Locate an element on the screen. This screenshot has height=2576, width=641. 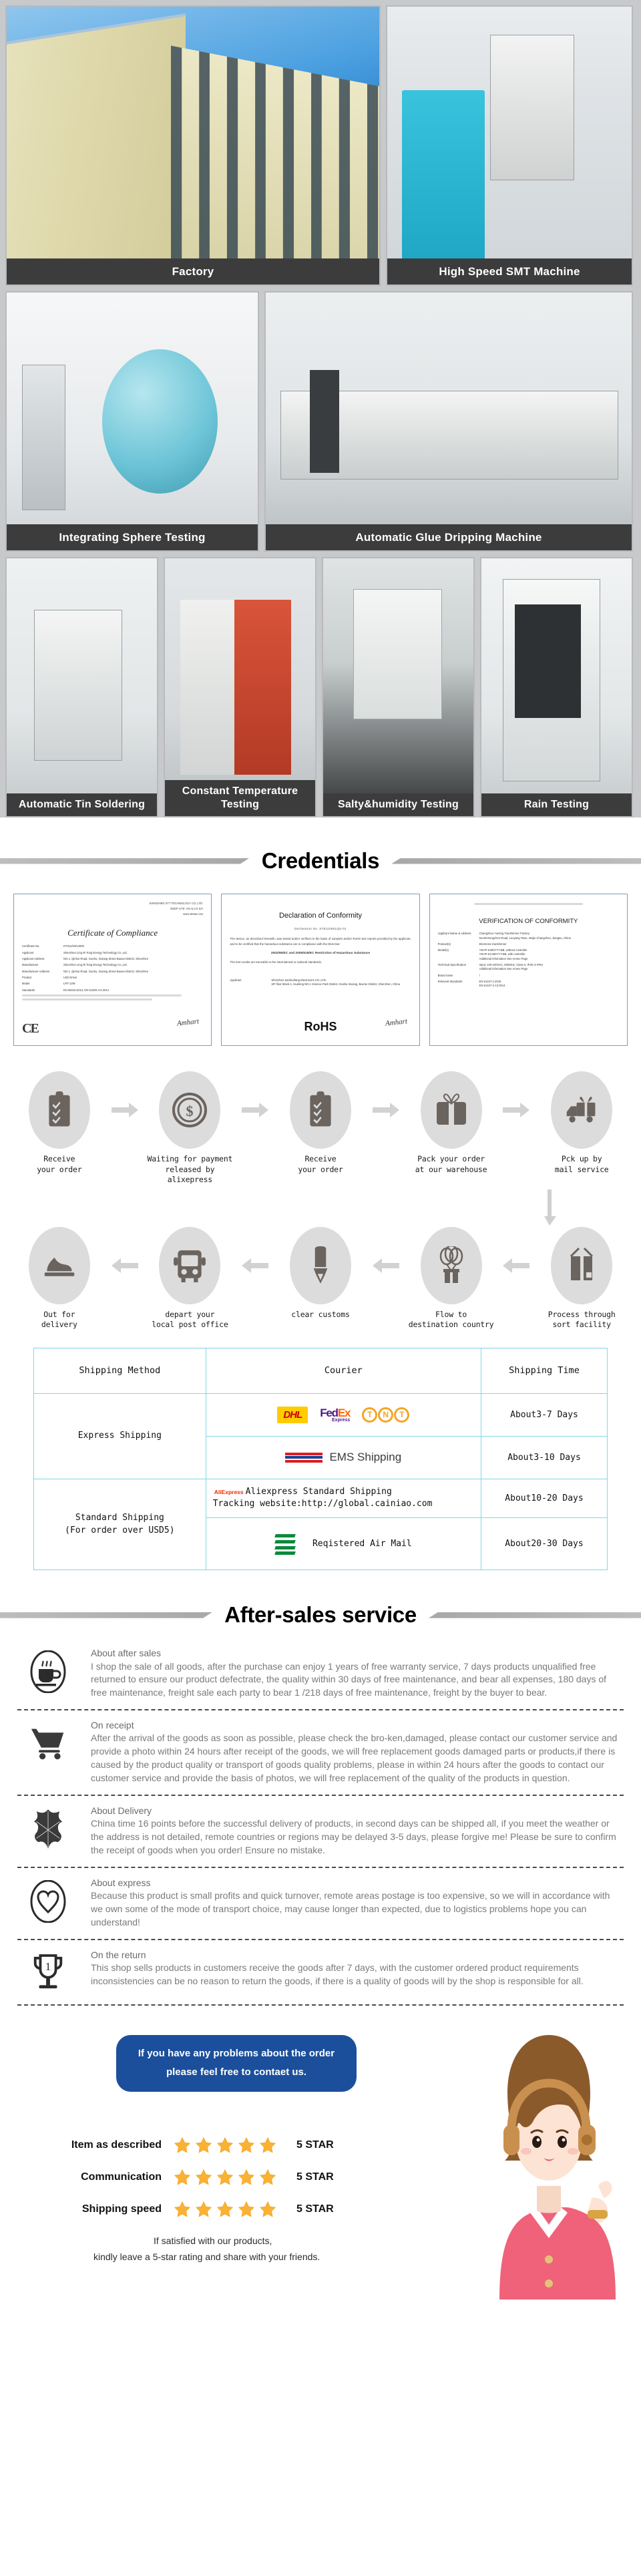
photo-caption: Constant Temperature Testing is located at coordinates (240, 798).